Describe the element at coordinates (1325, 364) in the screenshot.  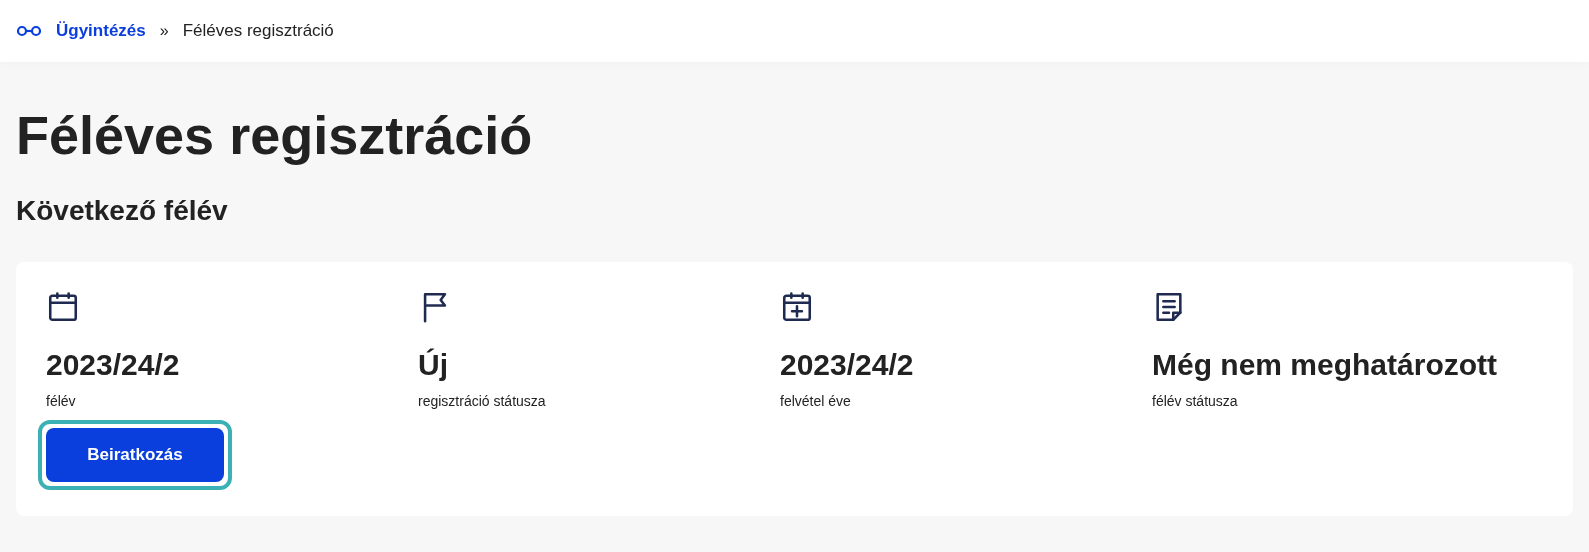
I see `stat-value: Még nem meghatározott` at that location.